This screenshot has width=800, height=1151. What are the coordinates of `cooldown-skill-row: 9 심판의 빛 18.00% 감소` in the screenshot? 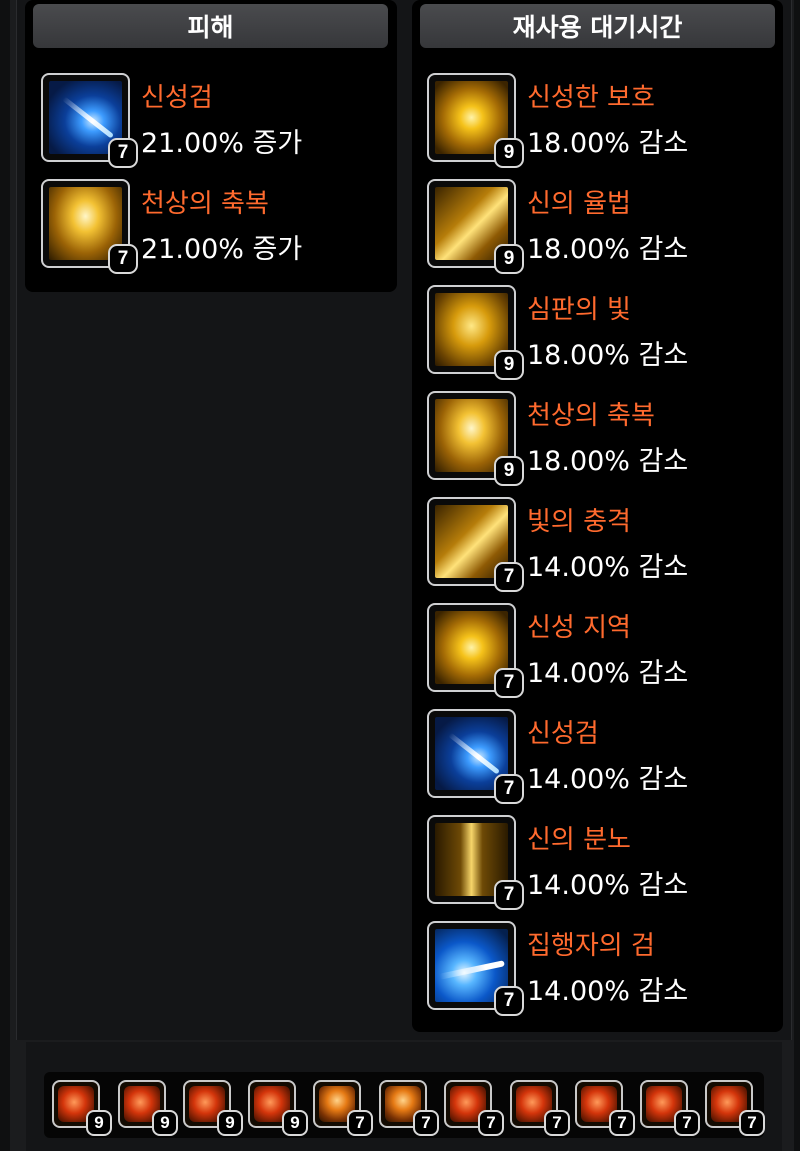 It's located at (597, 332).